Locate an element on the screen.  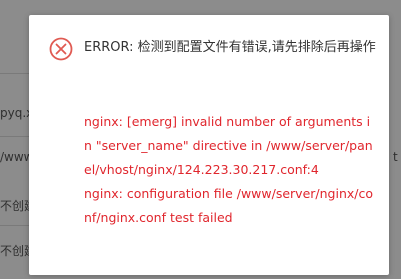
background-text-fragment: t is located at coordinates (395, 157).